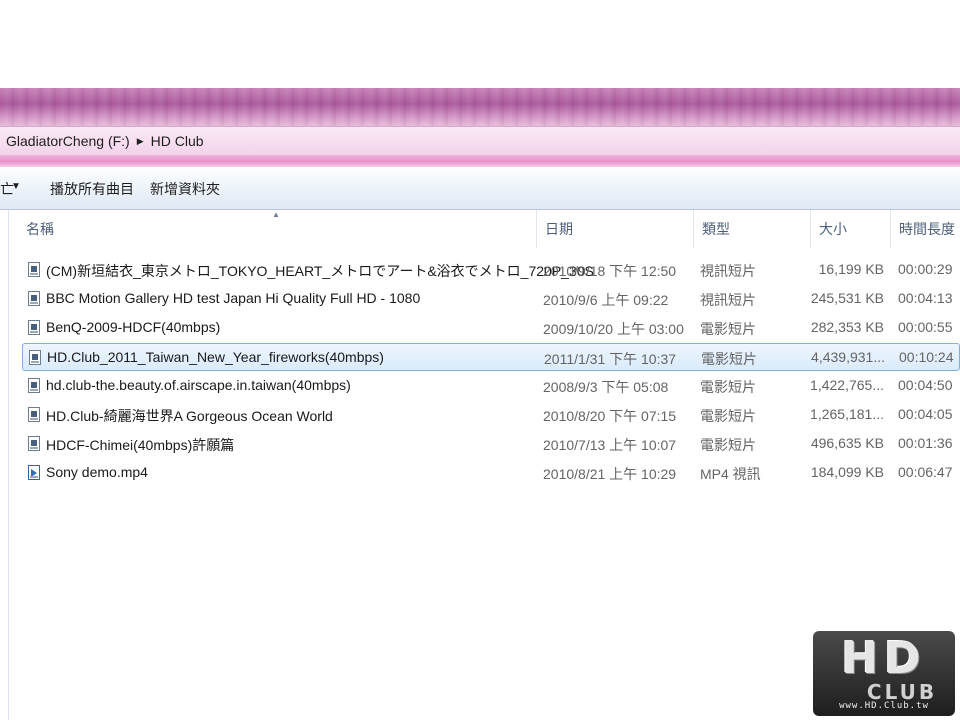 This screenshot has width=960, height=720. What do you see at coordinates (133, 327) in the screenshot?
I see `file-name: BenQ-2009-HDCF(40mbps)` at bounding box center [133, 327].